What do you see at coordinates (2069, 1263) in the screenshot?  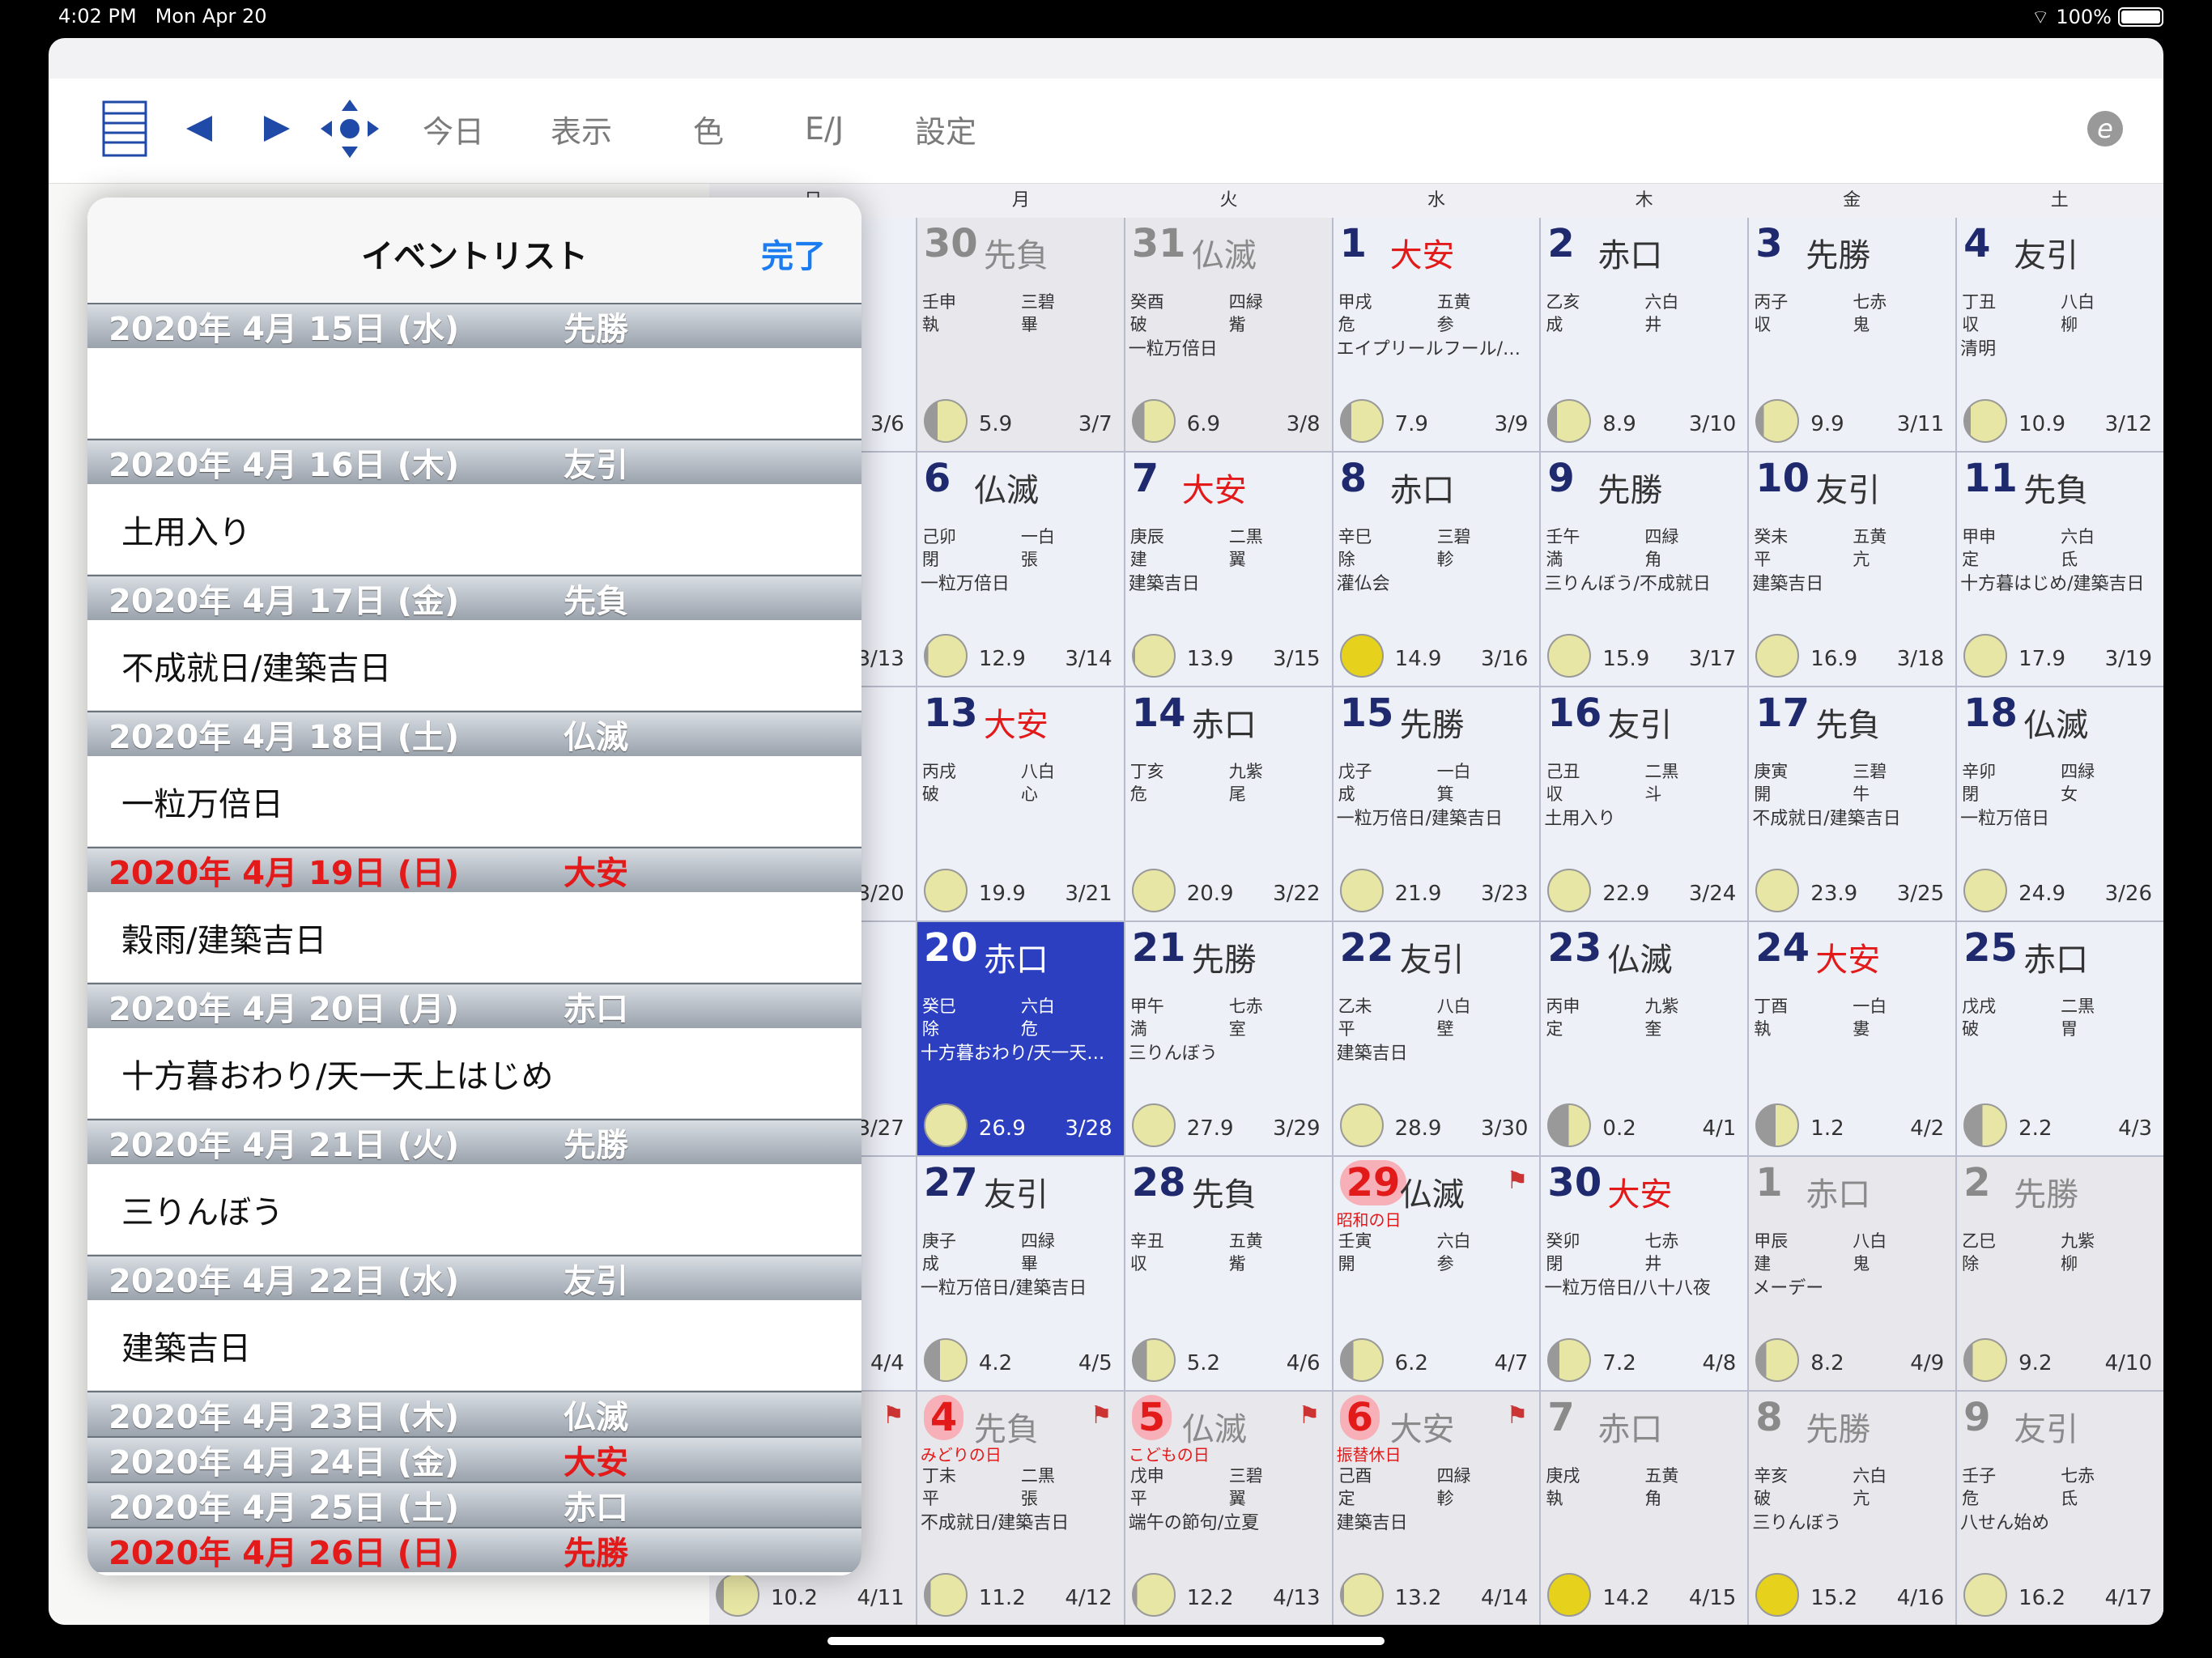 I see `kanshi-label: 柳` at bounding box center [2069, 1263].